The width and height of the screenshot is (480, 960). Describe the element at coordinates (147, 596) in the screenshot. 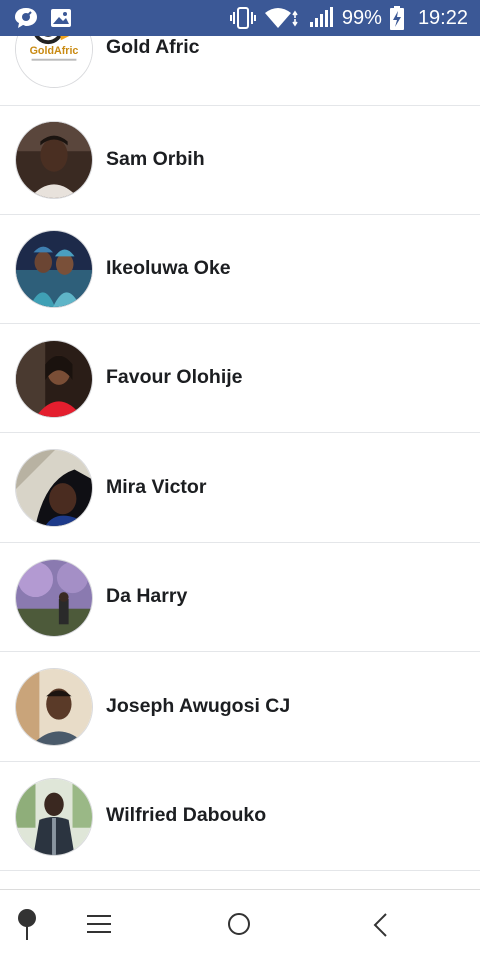

I see `contact-name: Da Harry` at that location.